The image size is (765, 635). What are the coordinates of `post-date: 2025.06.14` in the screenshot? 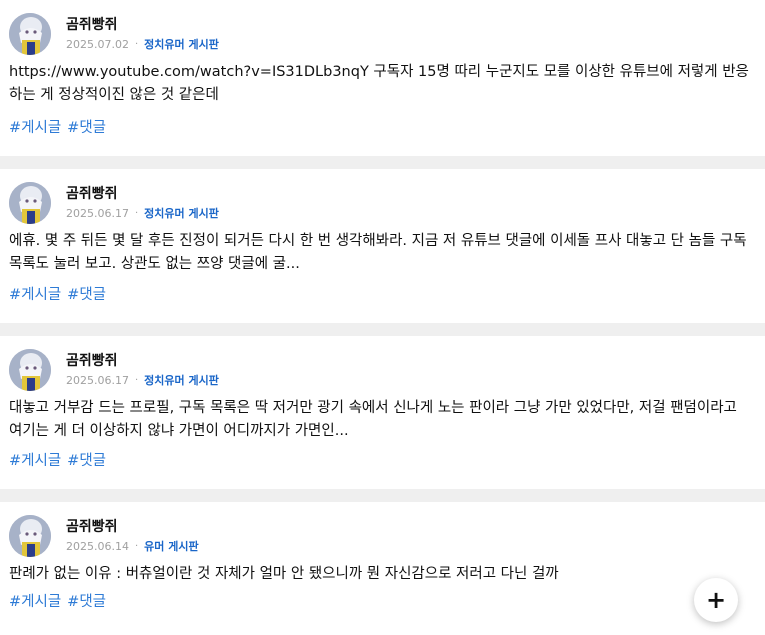 It's located at (97, 546).